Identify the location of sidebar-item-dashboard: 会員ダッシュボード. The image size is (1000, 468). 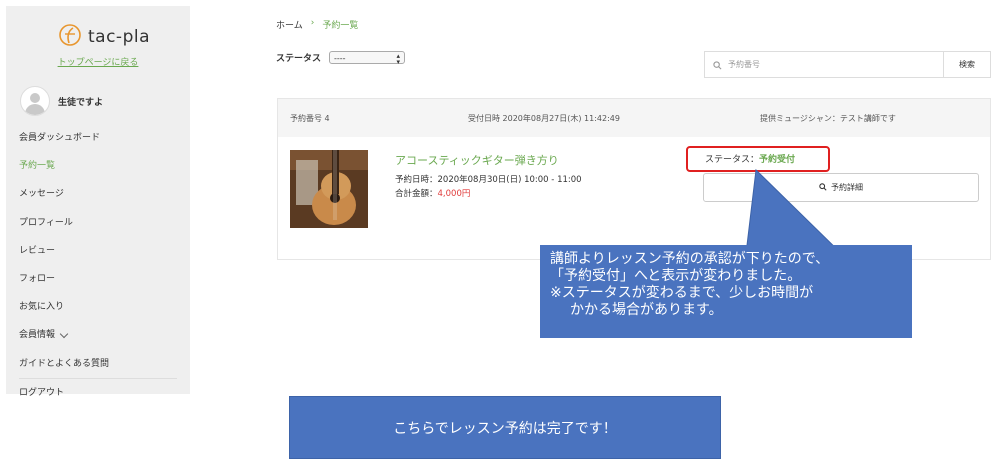
(98, 138).